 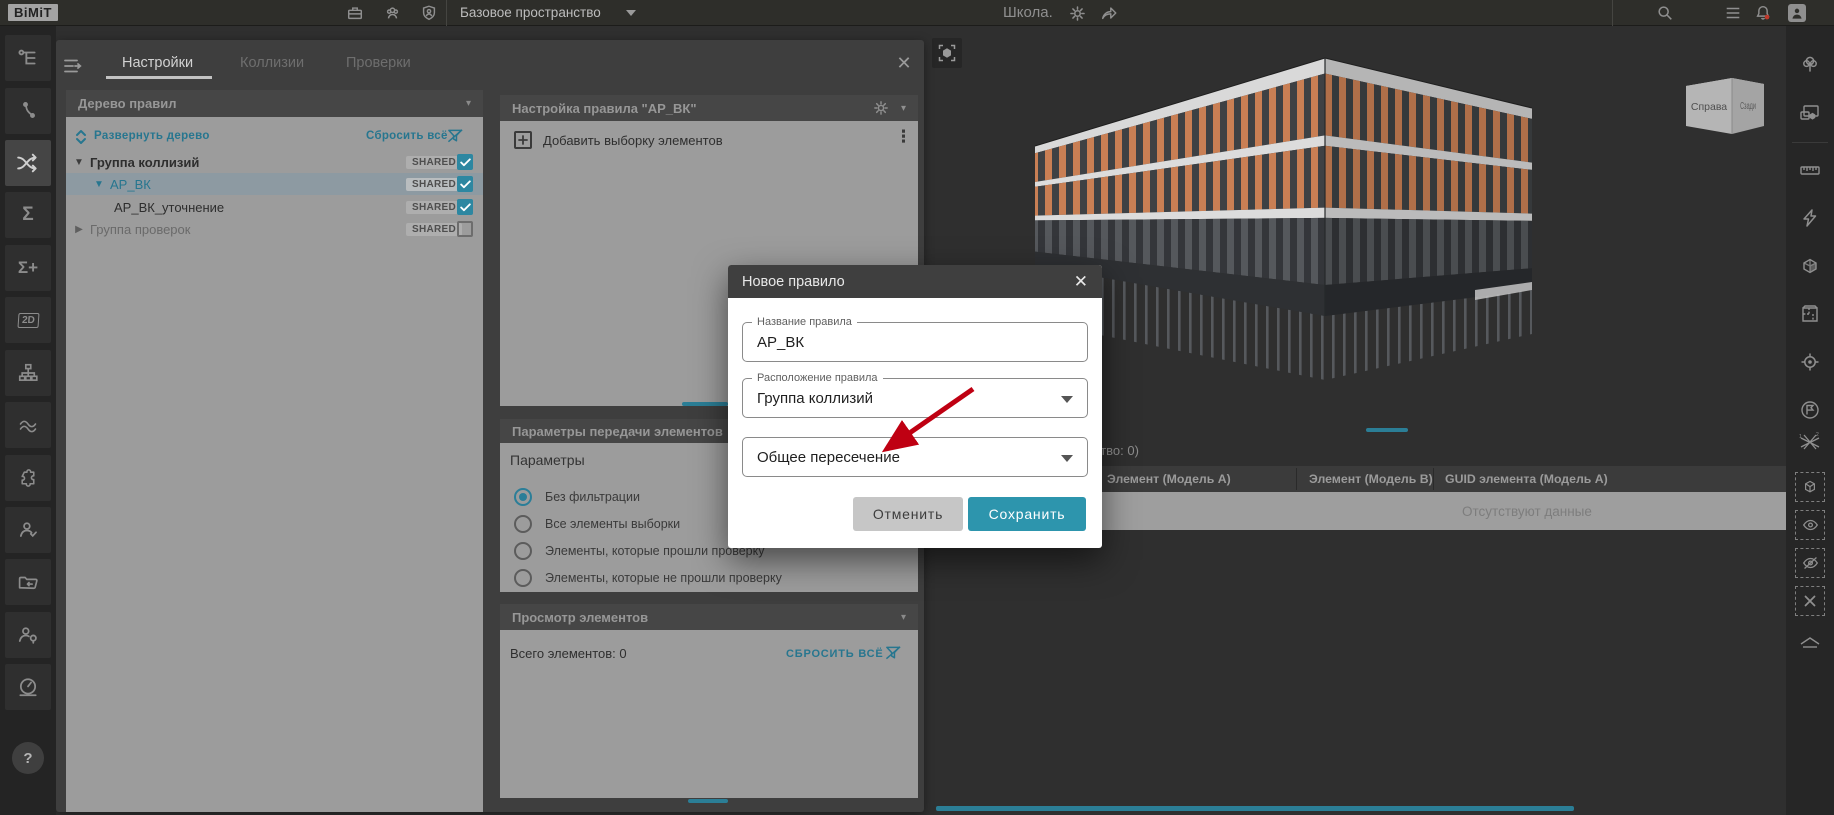 What do you see at coordinates (28, 478) in the screenshot?
I see `plugins-puzzle-icon` at bounding box center [28, 478].